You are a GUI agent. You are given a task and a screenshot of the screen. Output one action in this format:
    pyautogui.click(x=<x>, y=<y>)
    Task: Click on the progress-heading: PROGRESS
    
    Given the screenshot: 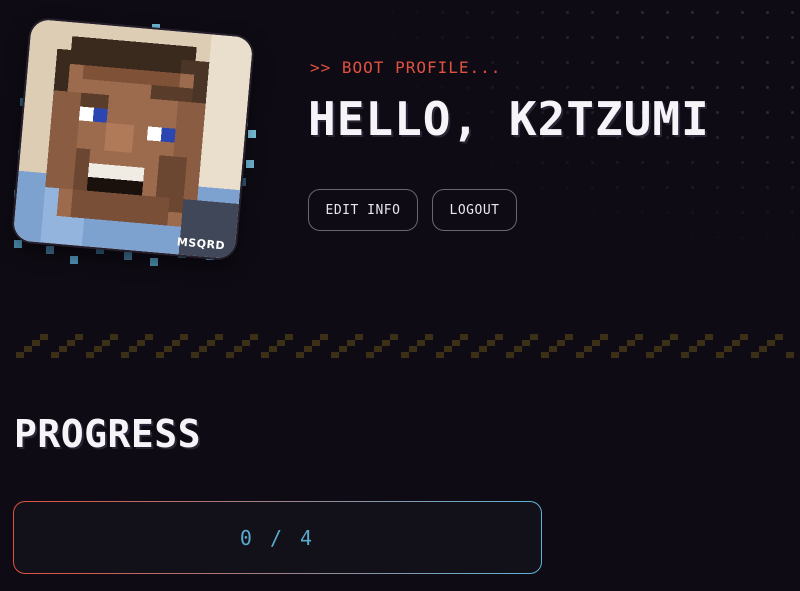 What is the action you would take?
    pyautogui.click(x=108, y=434)
    